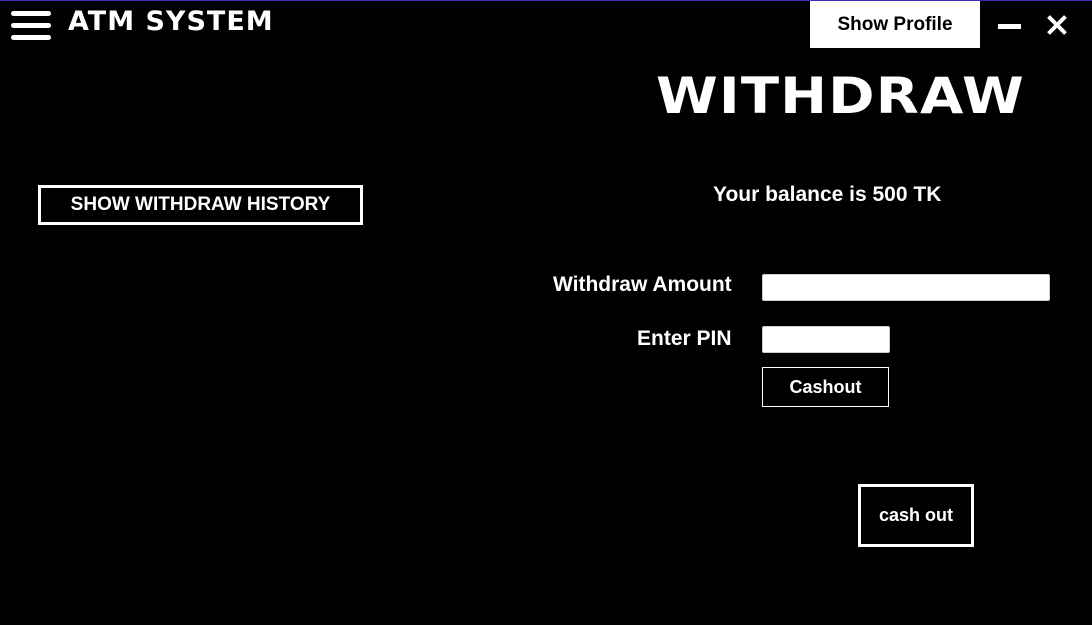 Image resolution: width=1092 pixels, height=625 pixels. Describe the element at coordinates (826, 339) in the screenshot. I see `pin-input` at that location.